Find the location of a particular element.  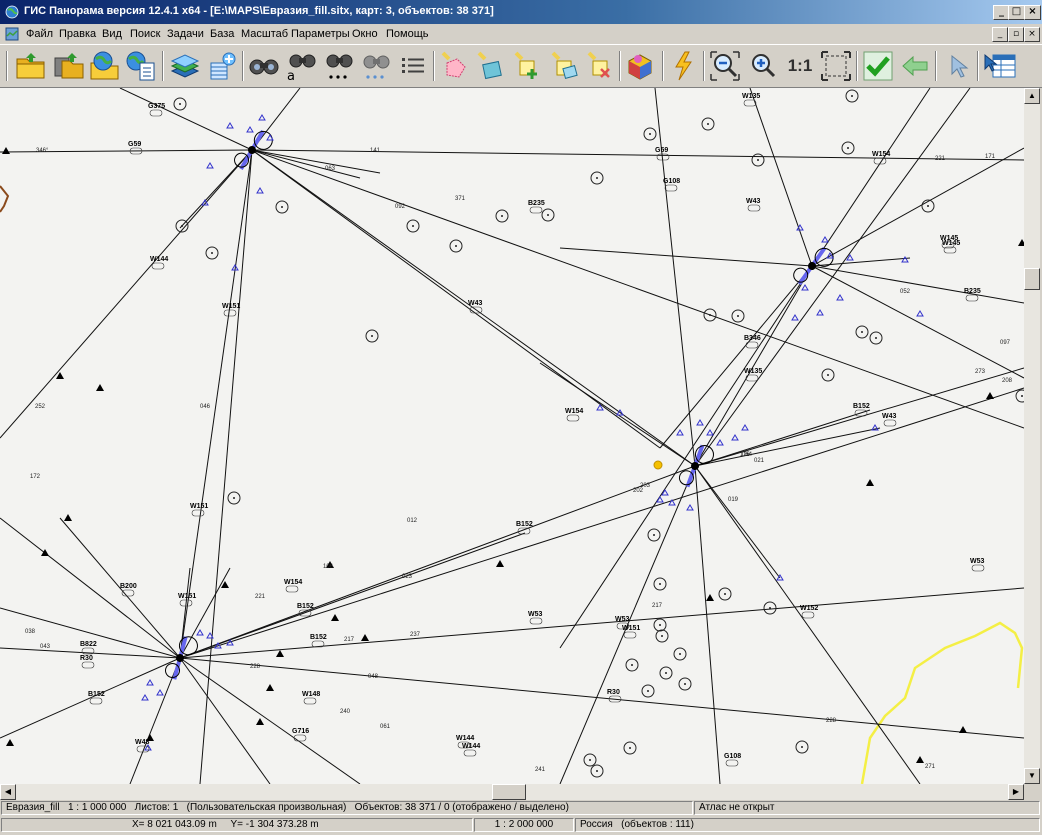

menu-edit: Правка is located at coordinates (77, 34).